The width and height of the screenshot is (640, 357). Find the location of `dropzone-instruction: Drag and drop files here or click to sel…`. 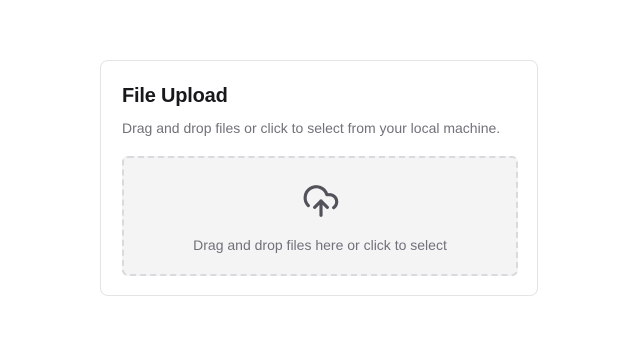

dropzone-instruction: Drag and drop files here or click to sel… is located at coordinates (320, 245).